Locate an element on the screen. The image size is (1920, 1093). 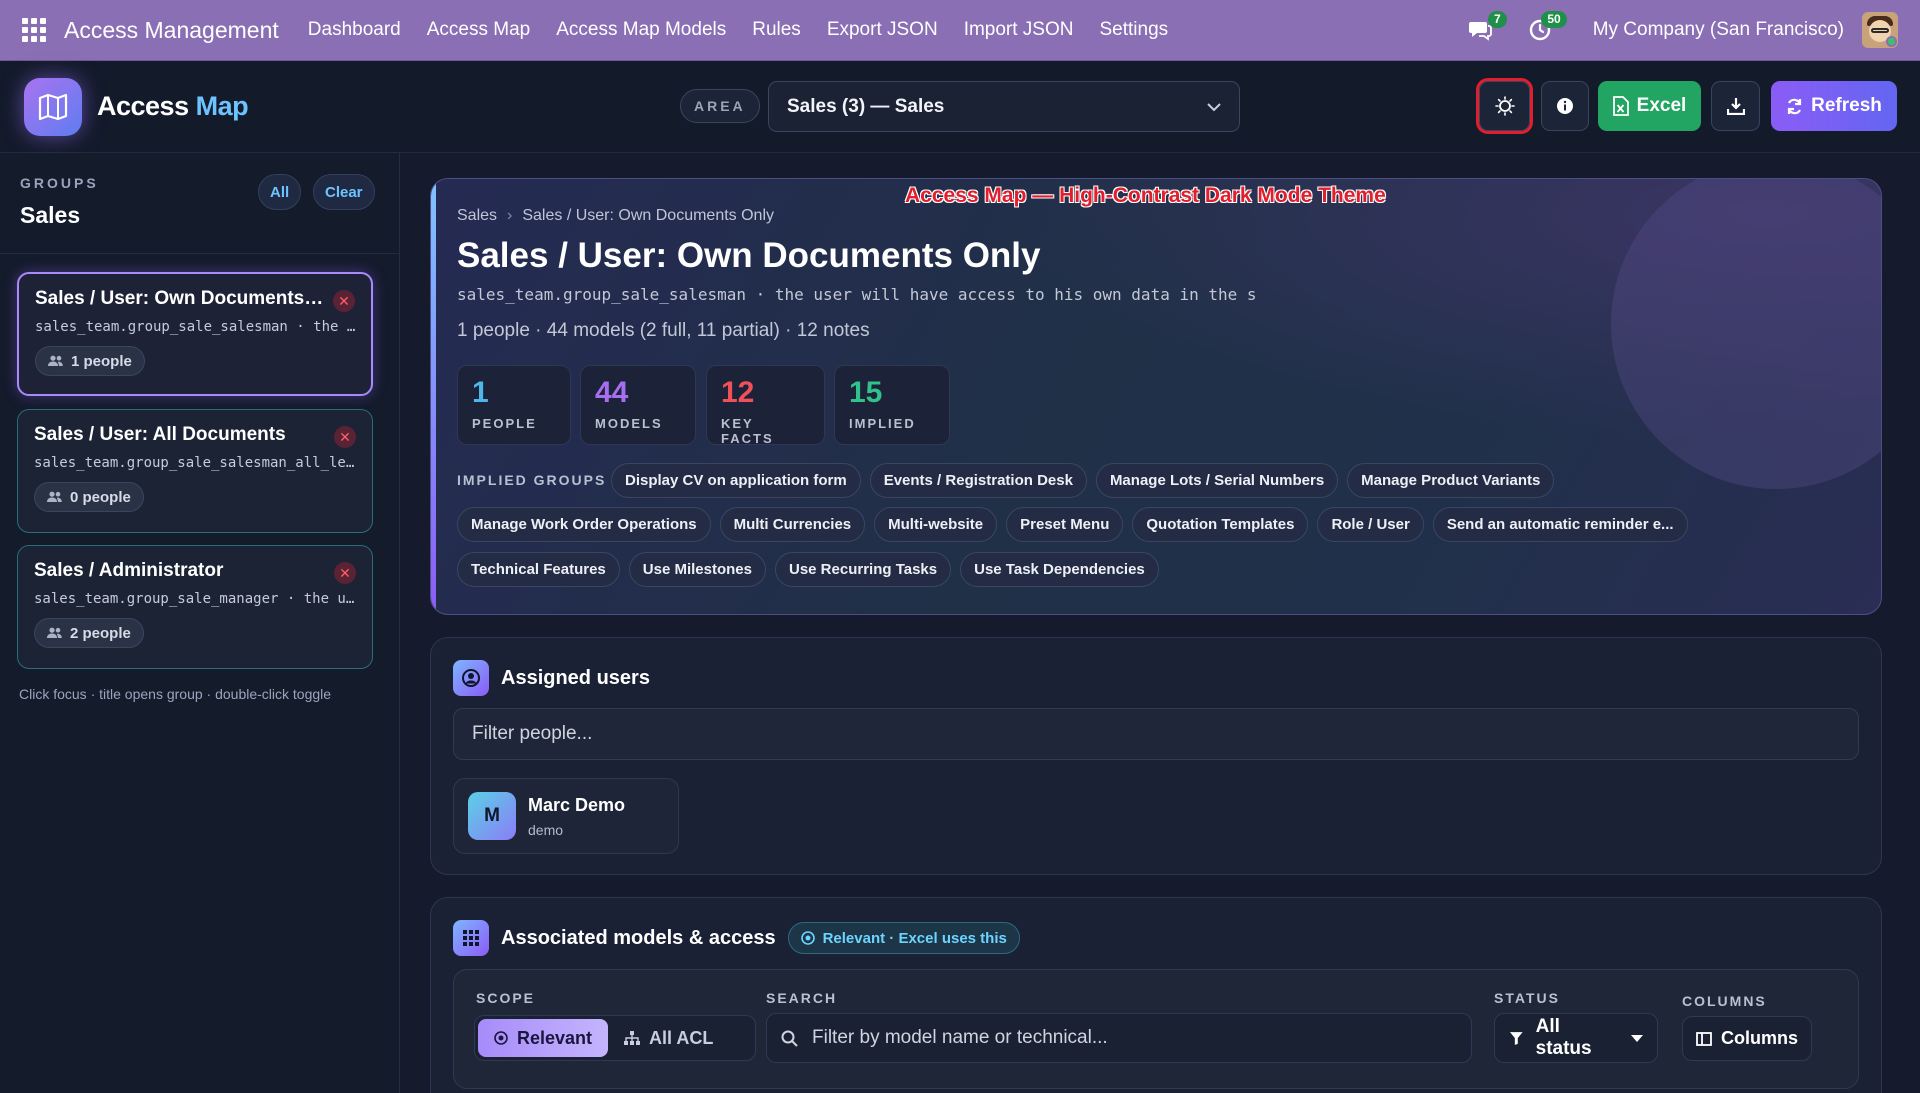
decorative-circle is located at coordinates (1746, 334).